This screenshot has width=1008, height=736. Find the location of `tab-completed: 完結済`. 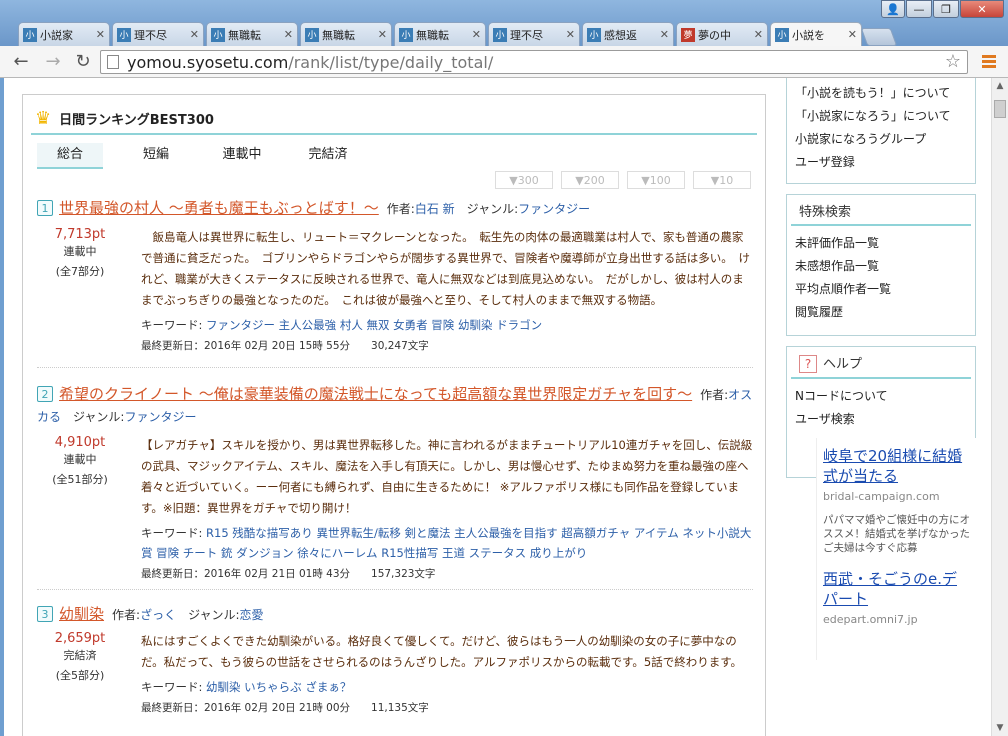

tab-completed: 完結済 is located at coordinates (328, 156).